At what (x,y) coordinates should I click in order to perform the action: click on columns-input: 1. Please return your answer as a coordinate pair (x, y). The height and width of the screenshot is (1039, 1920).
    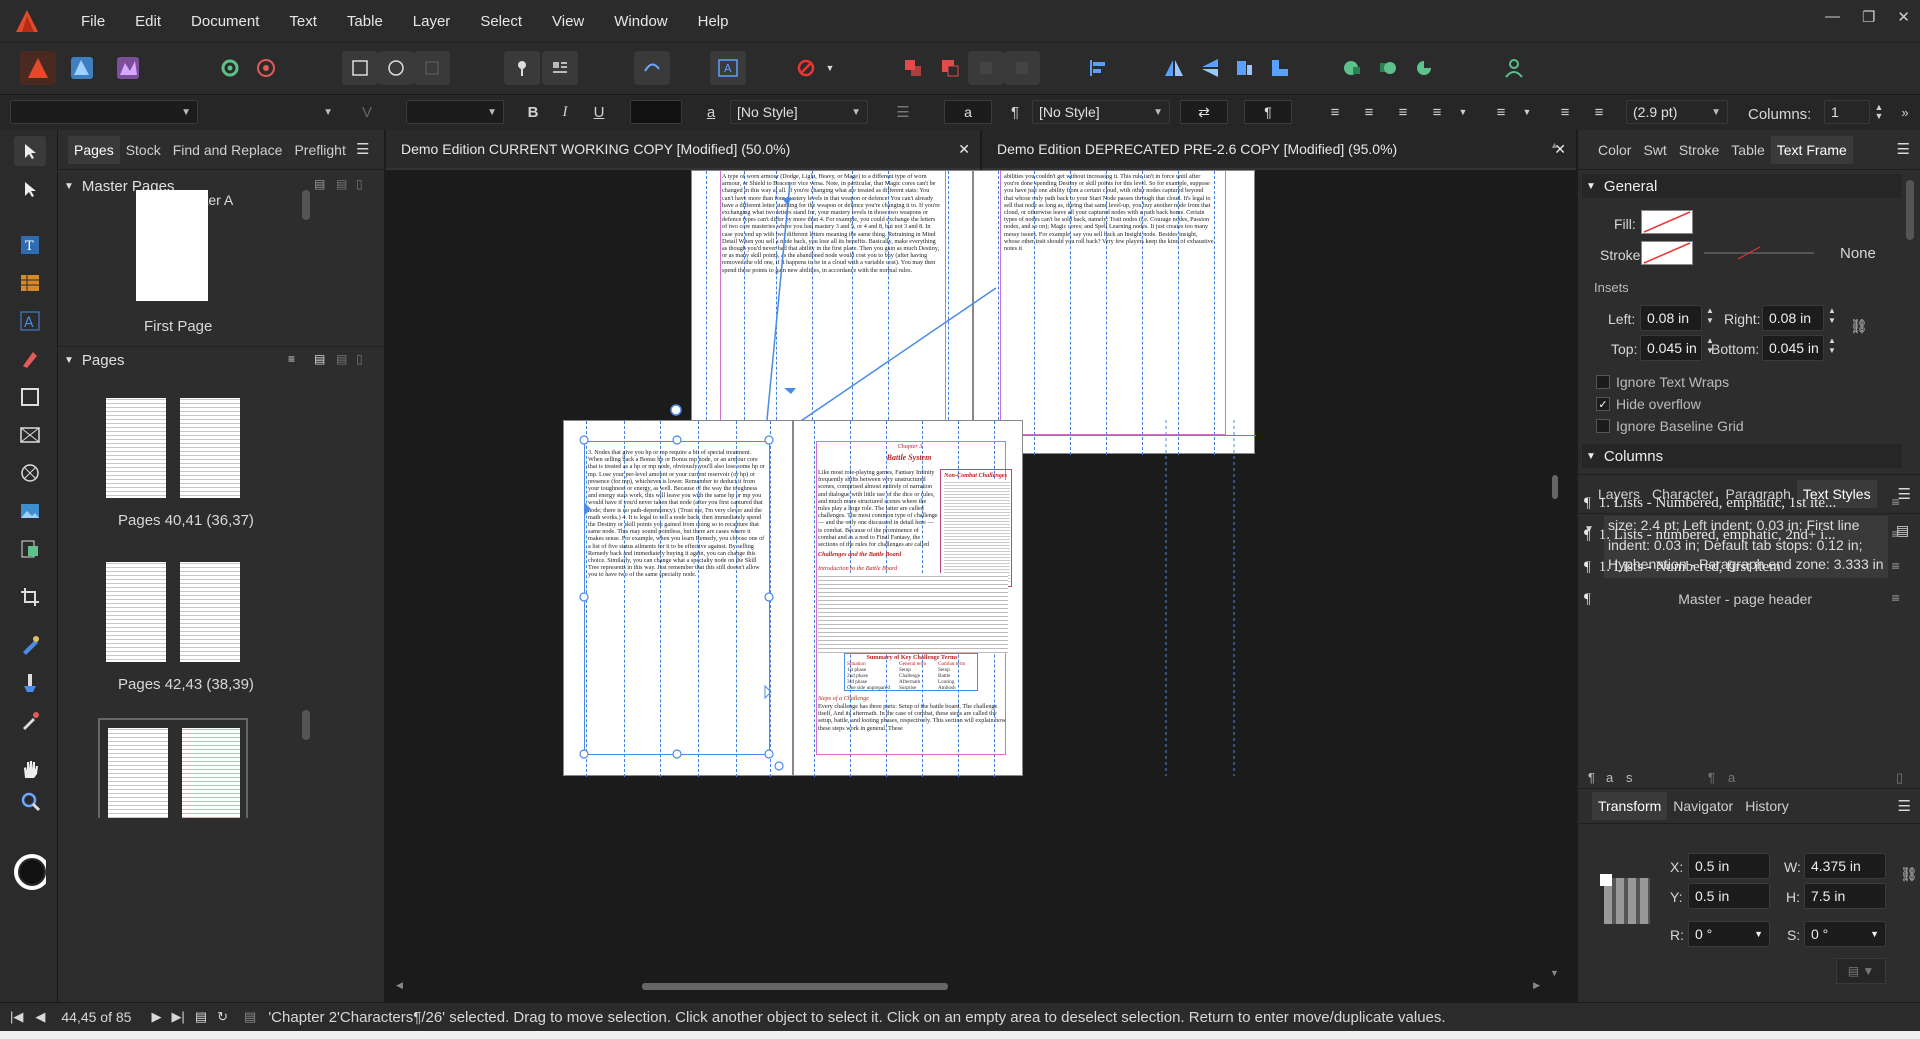
    Looking at the image, I should click on (1847, 112).